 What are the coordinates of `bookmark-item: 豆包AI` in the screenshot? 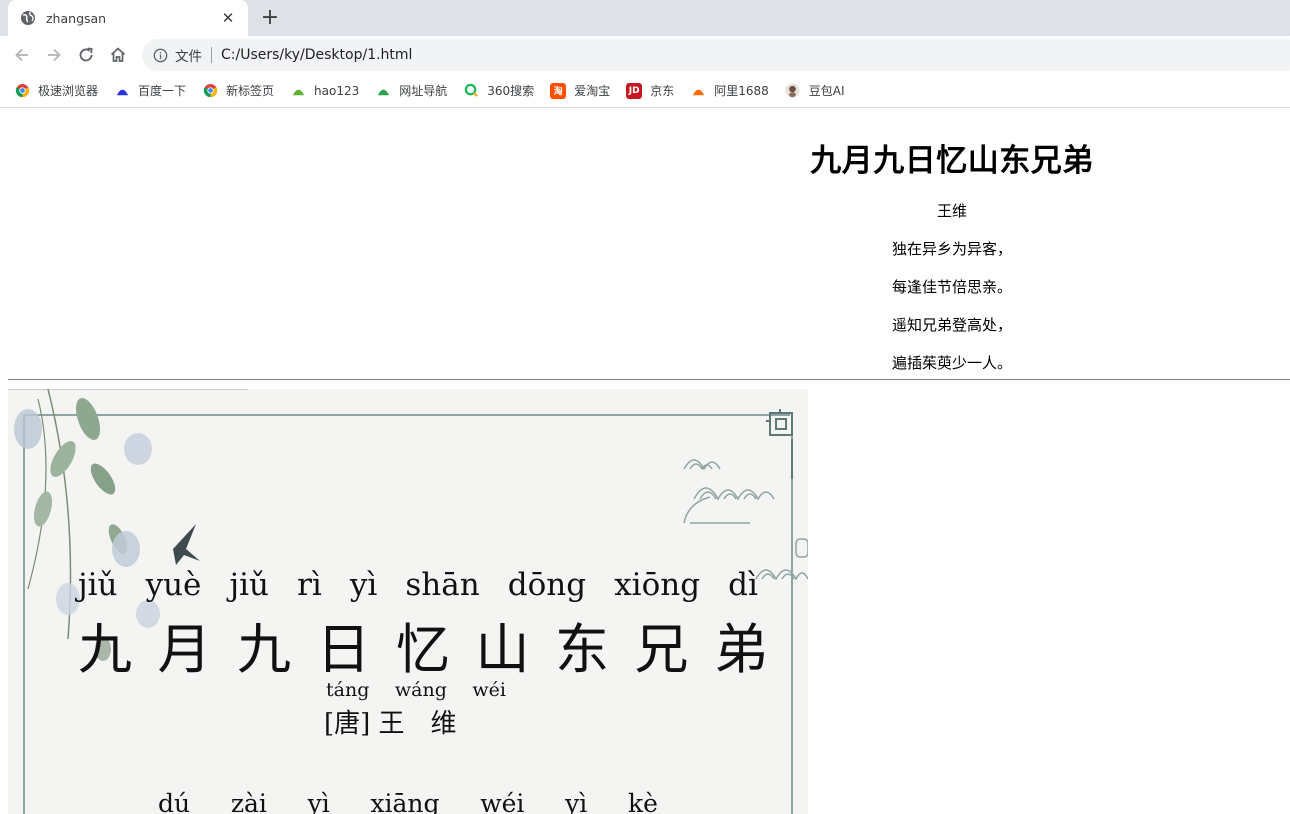 It's located at (815, 91).